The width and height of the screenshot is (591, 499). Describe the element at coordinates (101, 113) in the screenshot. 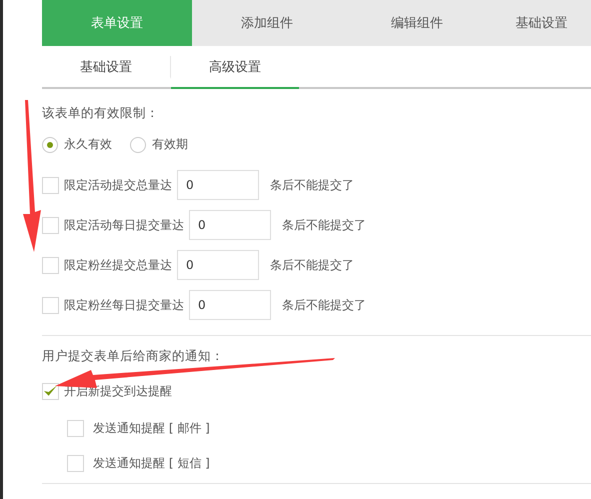

I see `section-title: 该表单的有效限制：` at that location.